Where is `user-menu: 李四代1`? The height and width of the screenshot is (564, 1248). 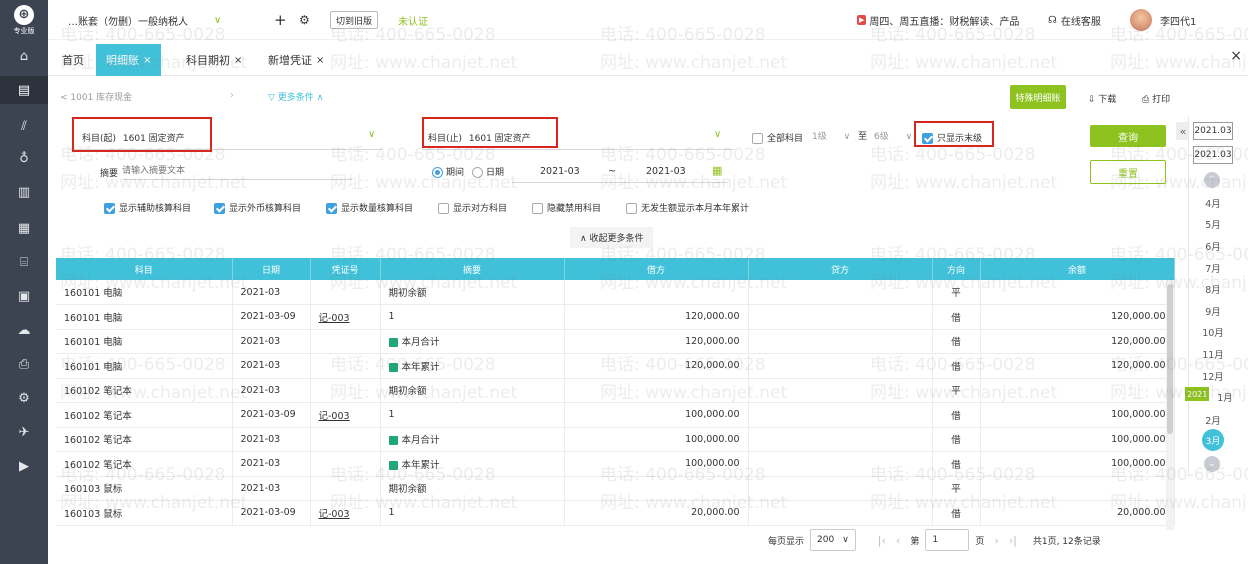 user-menu: 李四代1 is located at coordinates (1163, 20).